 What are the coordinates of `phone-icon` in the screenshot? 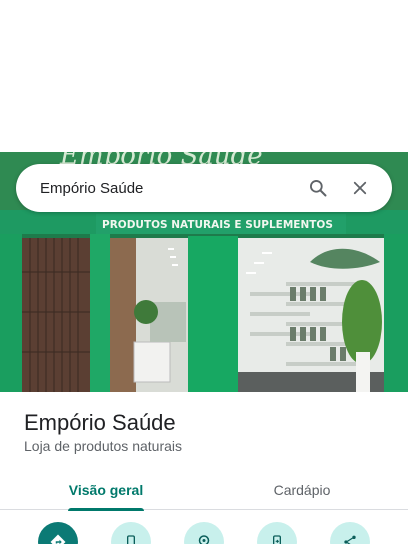 It's located at (131, 539).